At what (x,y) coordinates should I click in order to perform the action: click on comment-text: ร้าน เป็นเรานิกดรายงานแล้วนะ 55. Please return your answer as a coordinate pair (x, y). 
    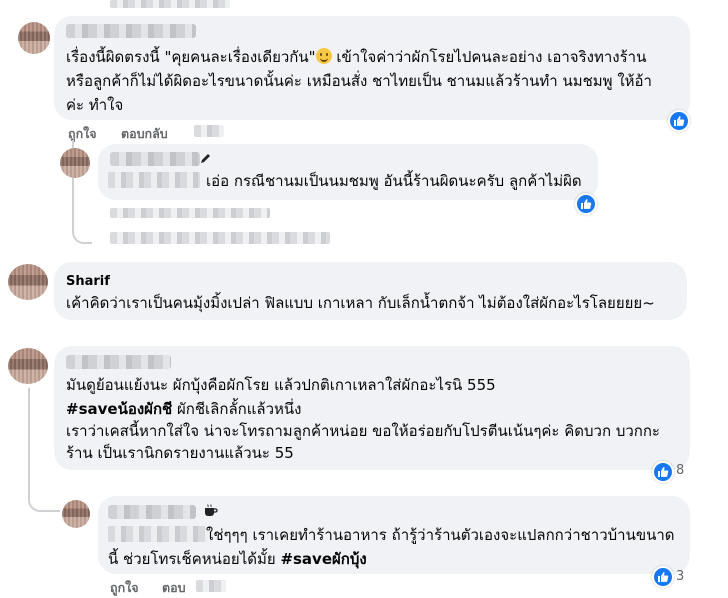
    Looking at the image, I should click on (180, 453).